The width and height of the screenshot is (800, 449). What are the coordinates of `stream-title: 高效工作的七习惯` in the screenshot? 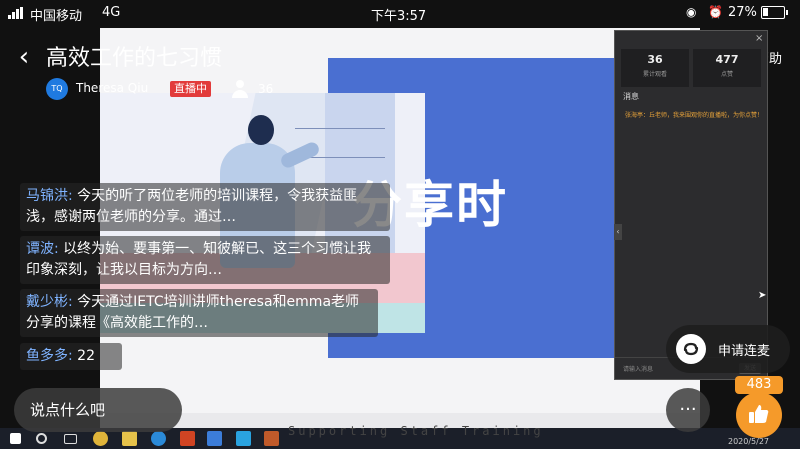 It's located at (134, 58).